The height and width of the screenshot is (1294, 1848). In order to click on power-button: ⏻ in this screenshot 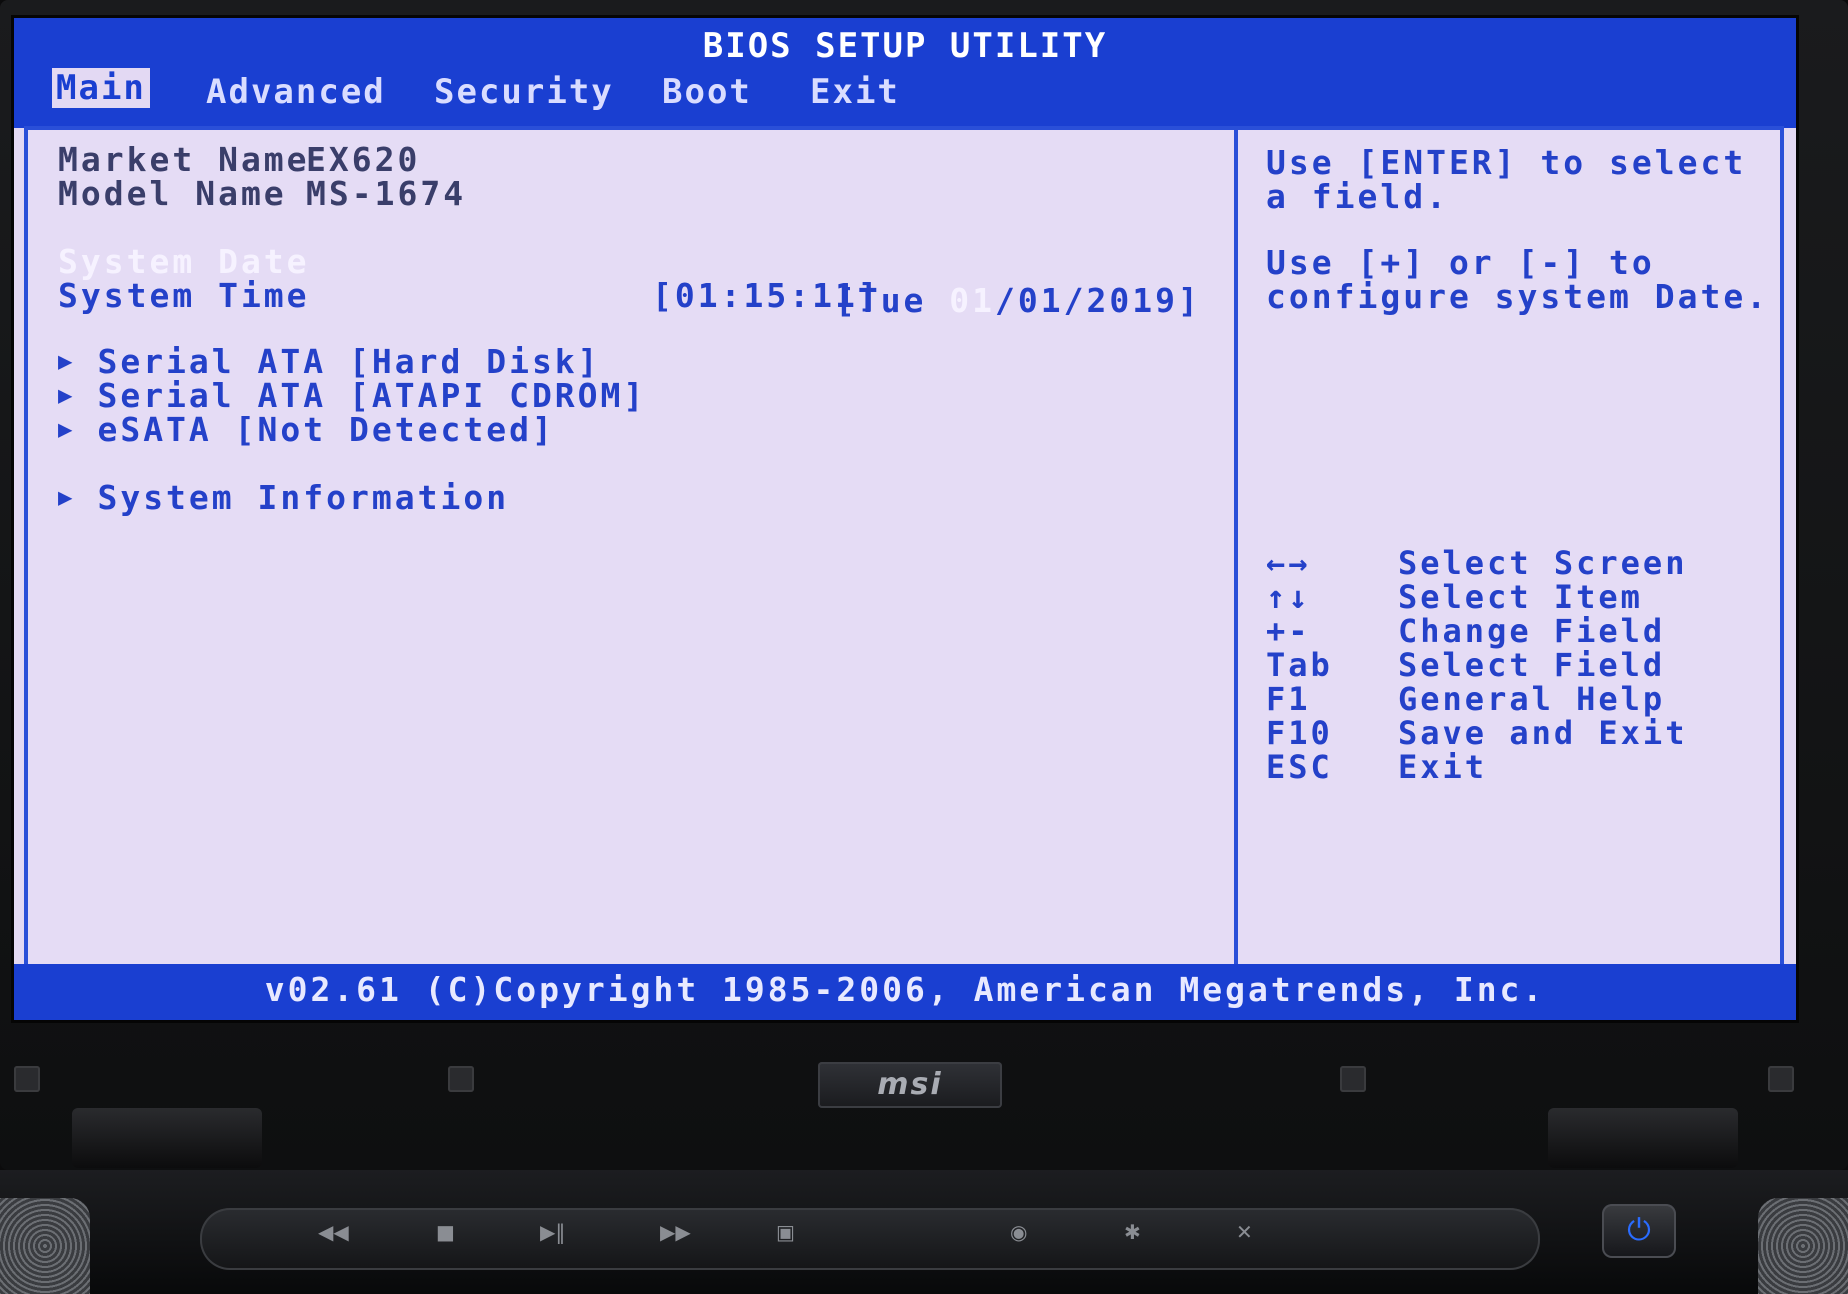, I will do `click(1639, 1231)`.